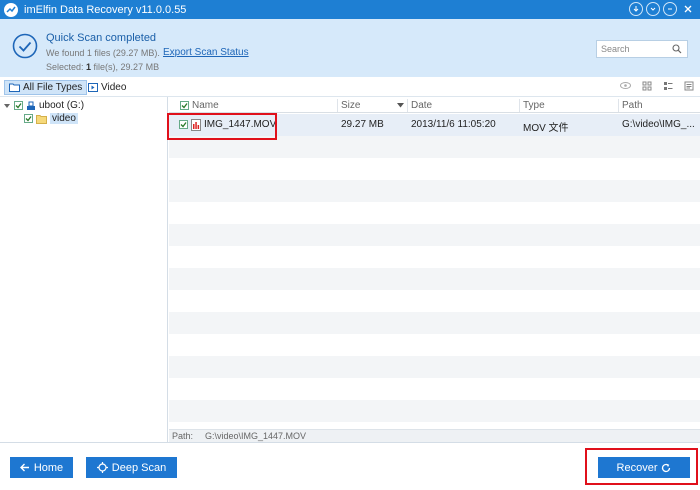  What do you see at coordinates (569, 105) in the screenshot?
I see `column-type: Type` at bounding box center [569, 105].